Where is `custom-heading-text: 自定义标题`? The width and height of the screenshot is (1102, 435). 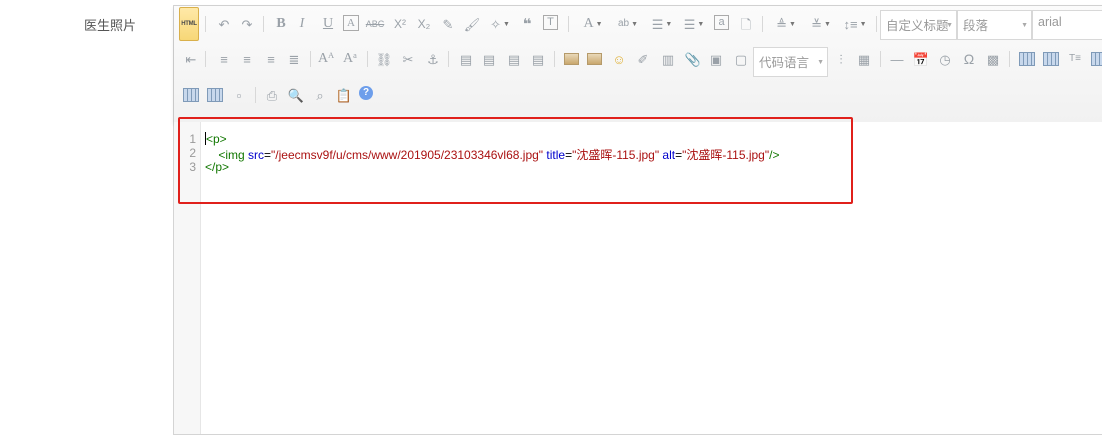
custom-heading-text: 自定义标题 is located at coordinates (917, 26).